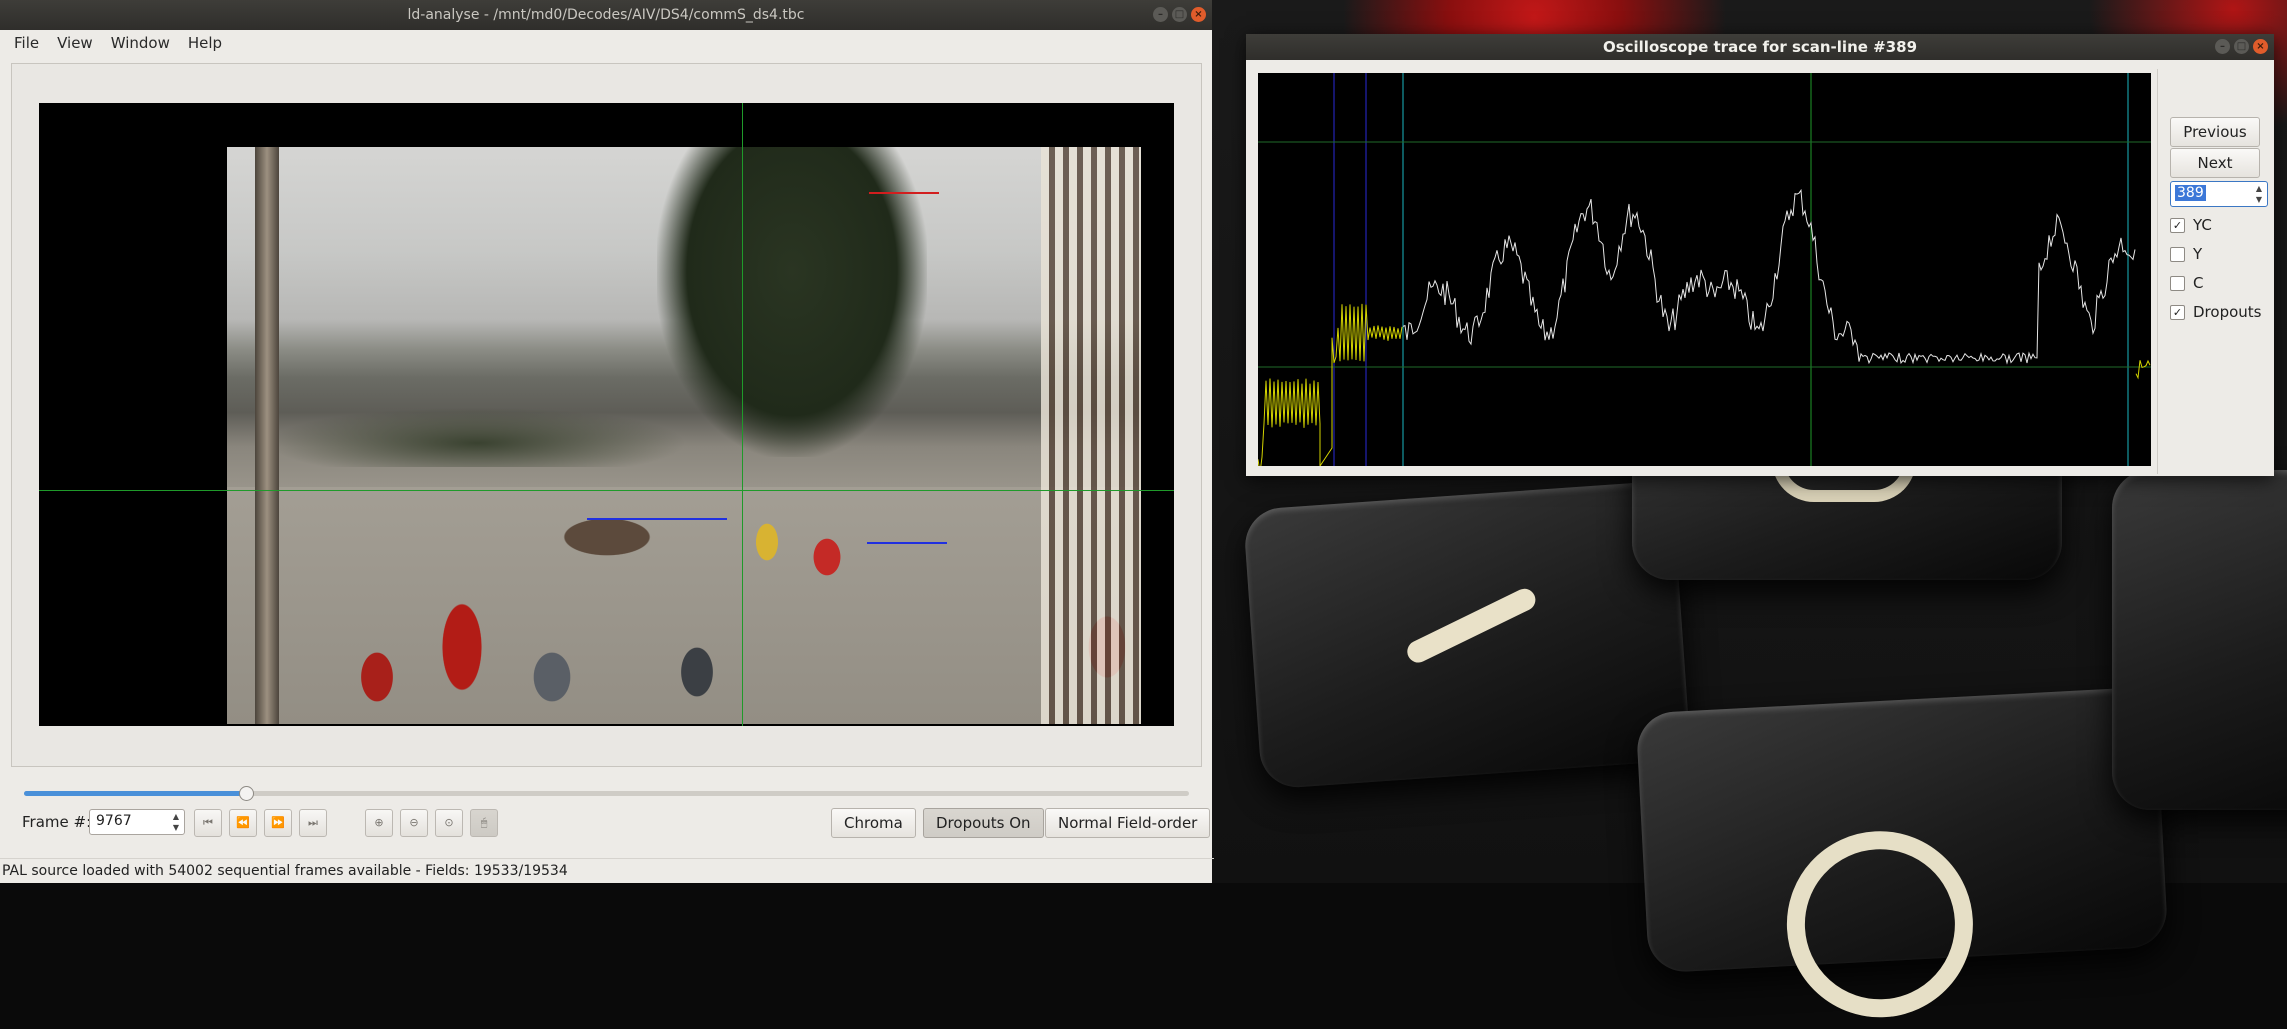 This screenshot has height=1029, width=2287. I want to click on zoom-in-icon: ⊕, so click(379, 822).